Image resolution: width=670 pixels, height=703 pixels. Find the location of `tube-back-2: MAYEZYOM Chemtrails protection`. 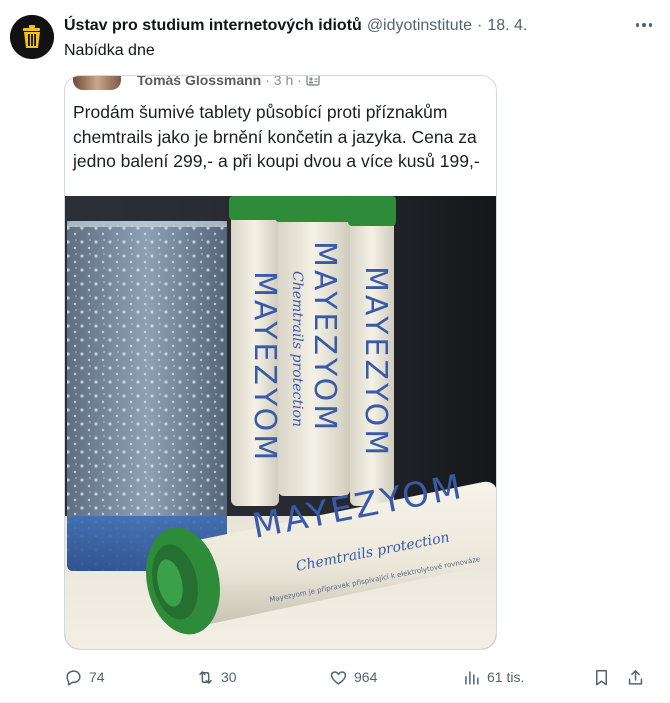

tube-back-2: MAYEZYOM Chemtrails protection is located at coordinates (314, 346).